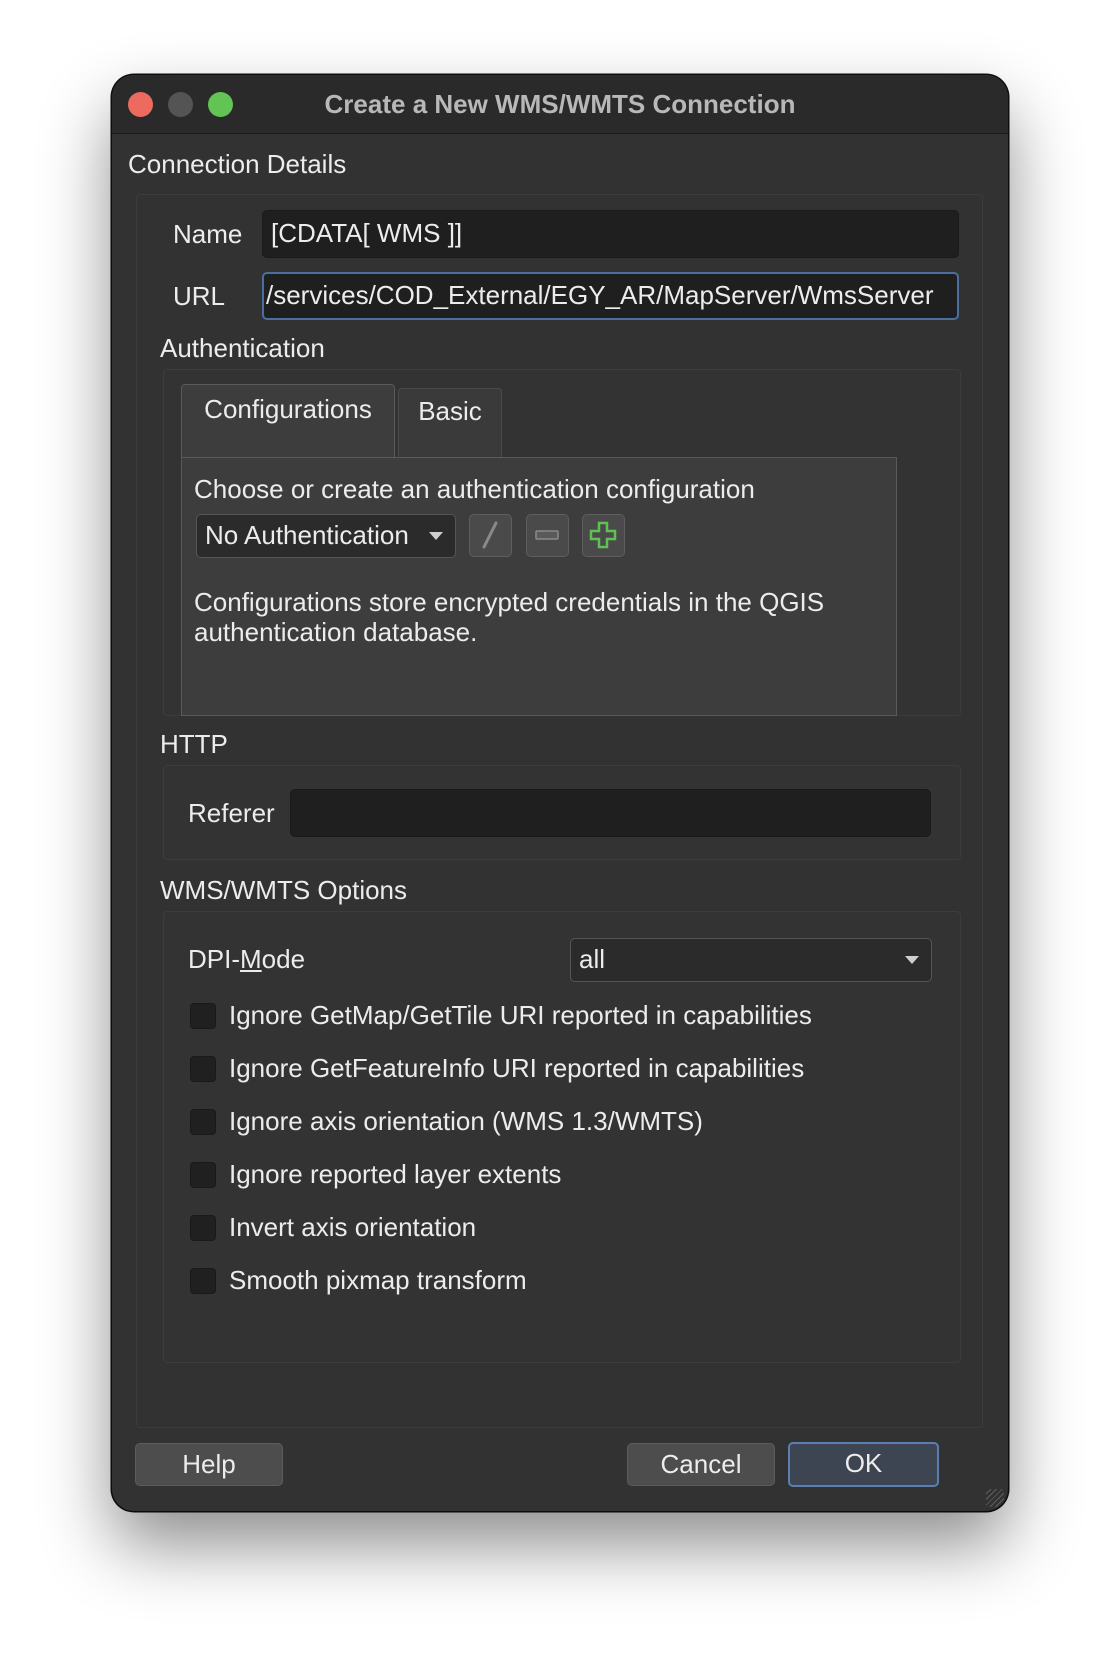 This screenshot has width=1120, height=1656. Describe the element at coordinates (208, 234) in the screenshot. I see `name-label: Name` at that location.